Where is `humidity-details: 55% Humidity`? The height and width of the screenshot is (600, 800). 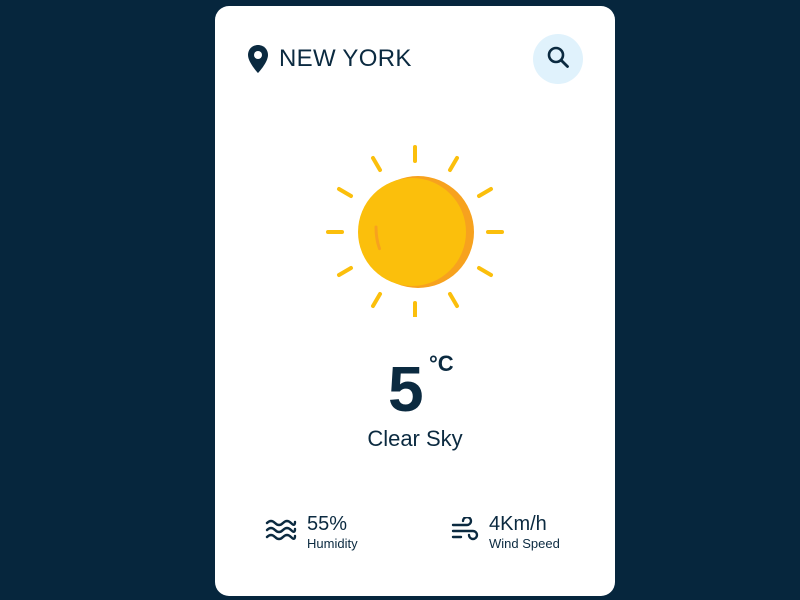
humidity-details: 55% Humidity is located at coordinates (332, 532).